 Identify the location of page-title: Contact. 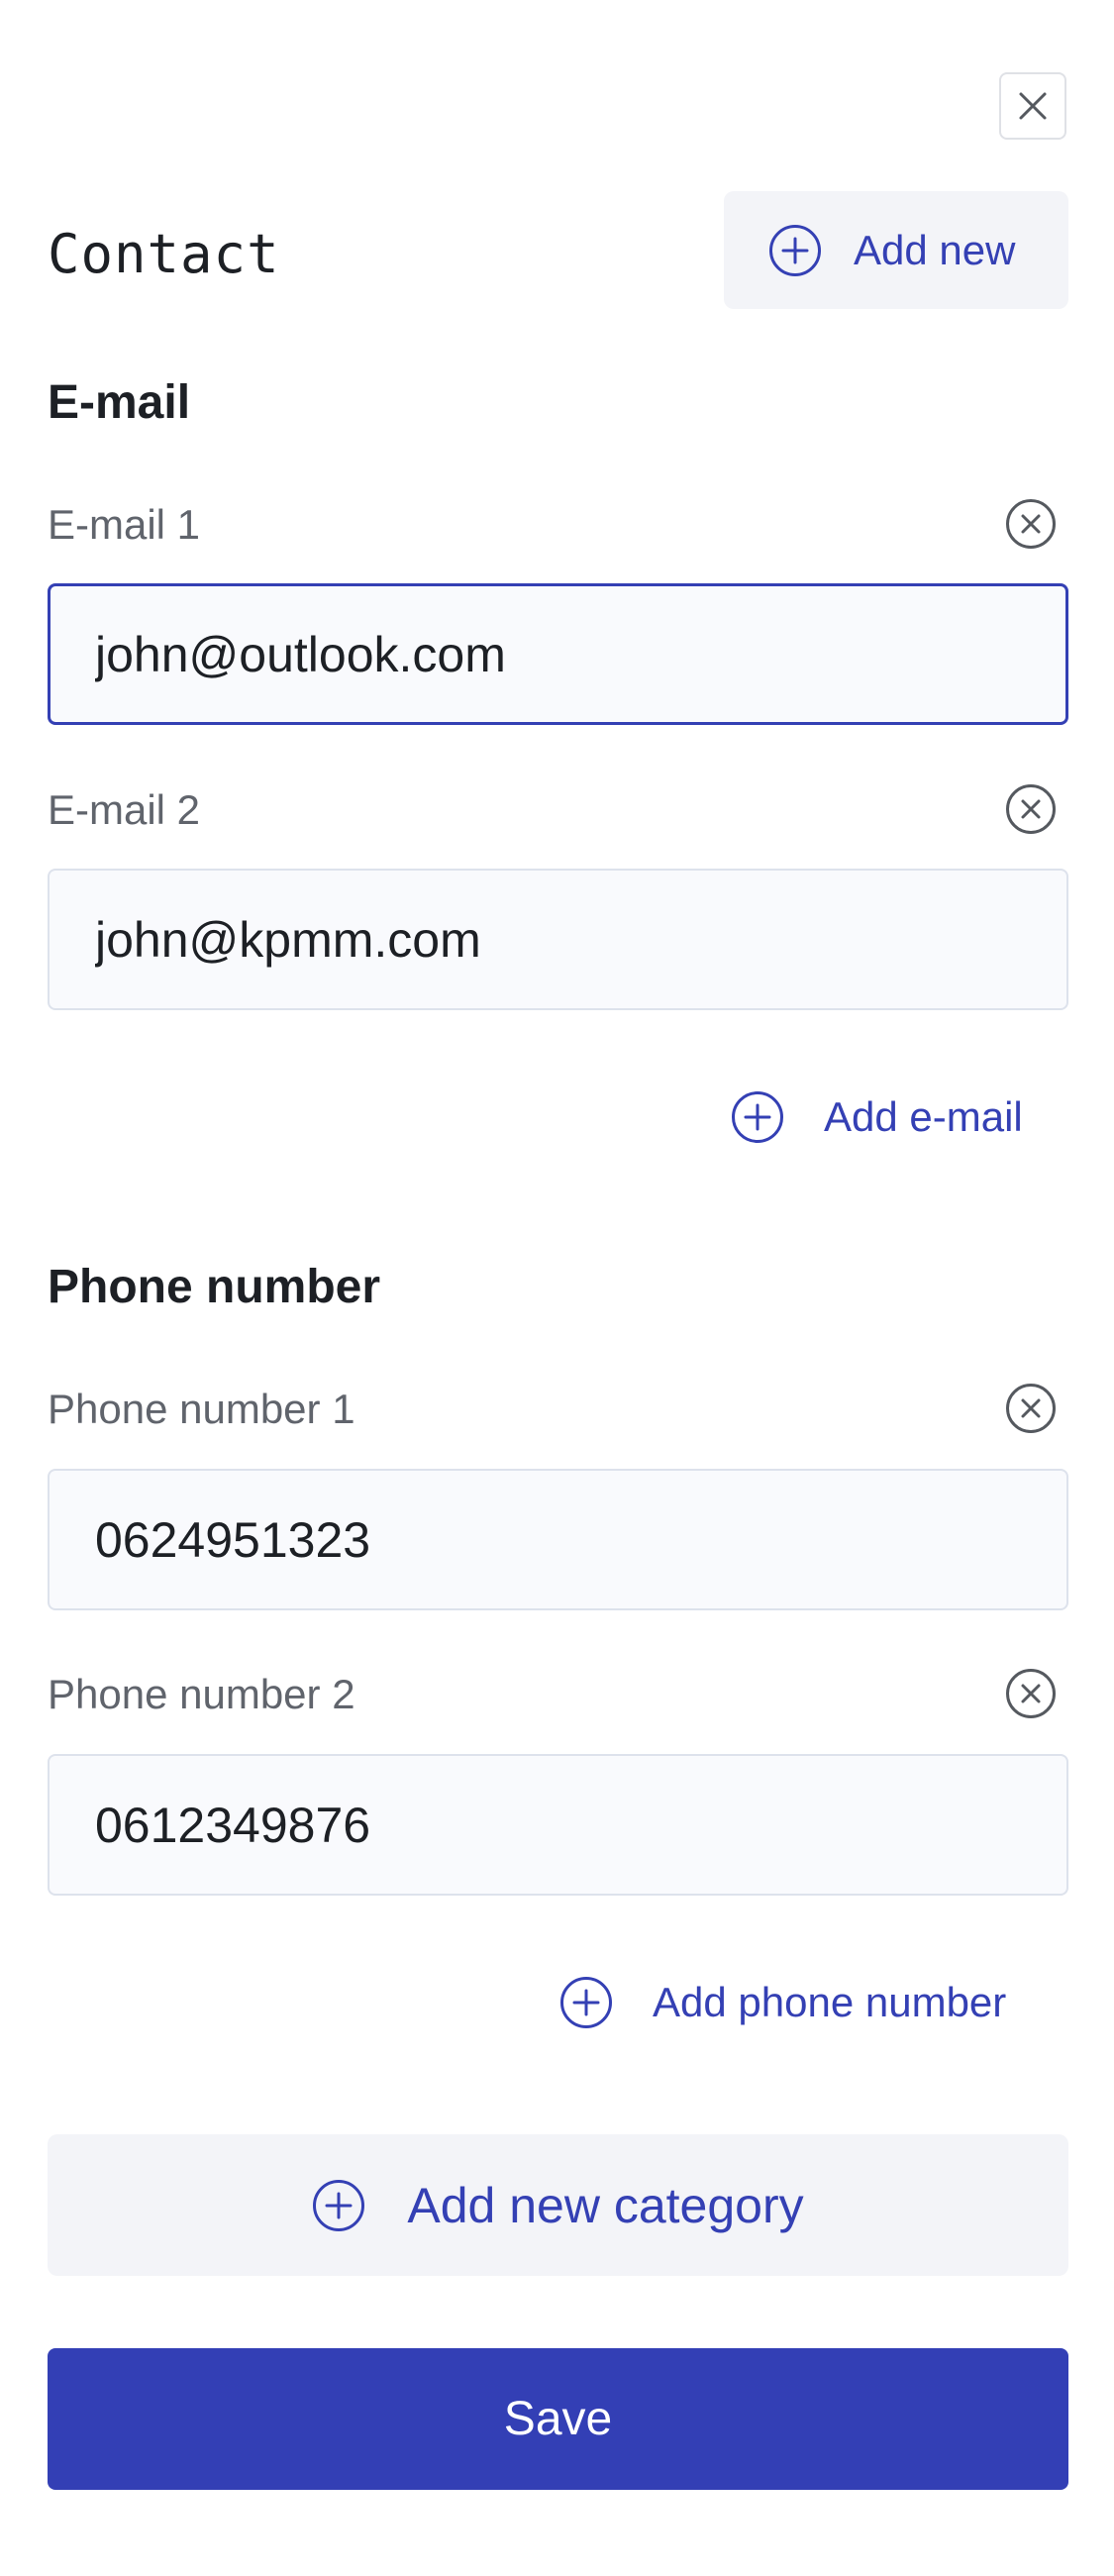
(164, 254).